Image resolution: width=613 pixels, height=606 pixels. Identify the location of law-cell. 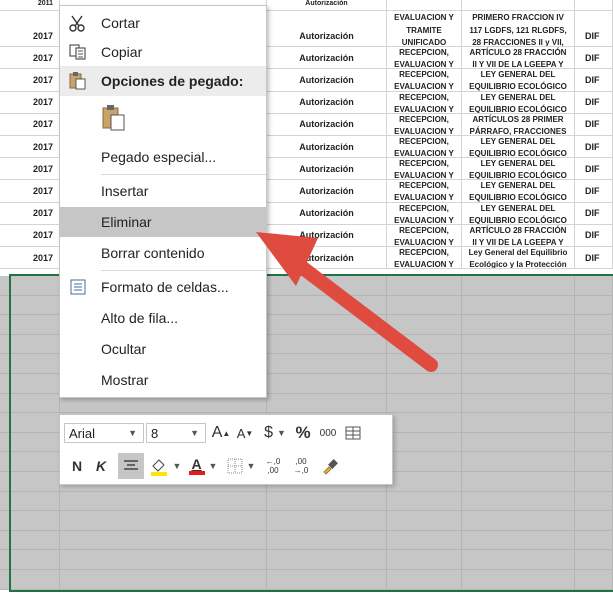
(518, 5).